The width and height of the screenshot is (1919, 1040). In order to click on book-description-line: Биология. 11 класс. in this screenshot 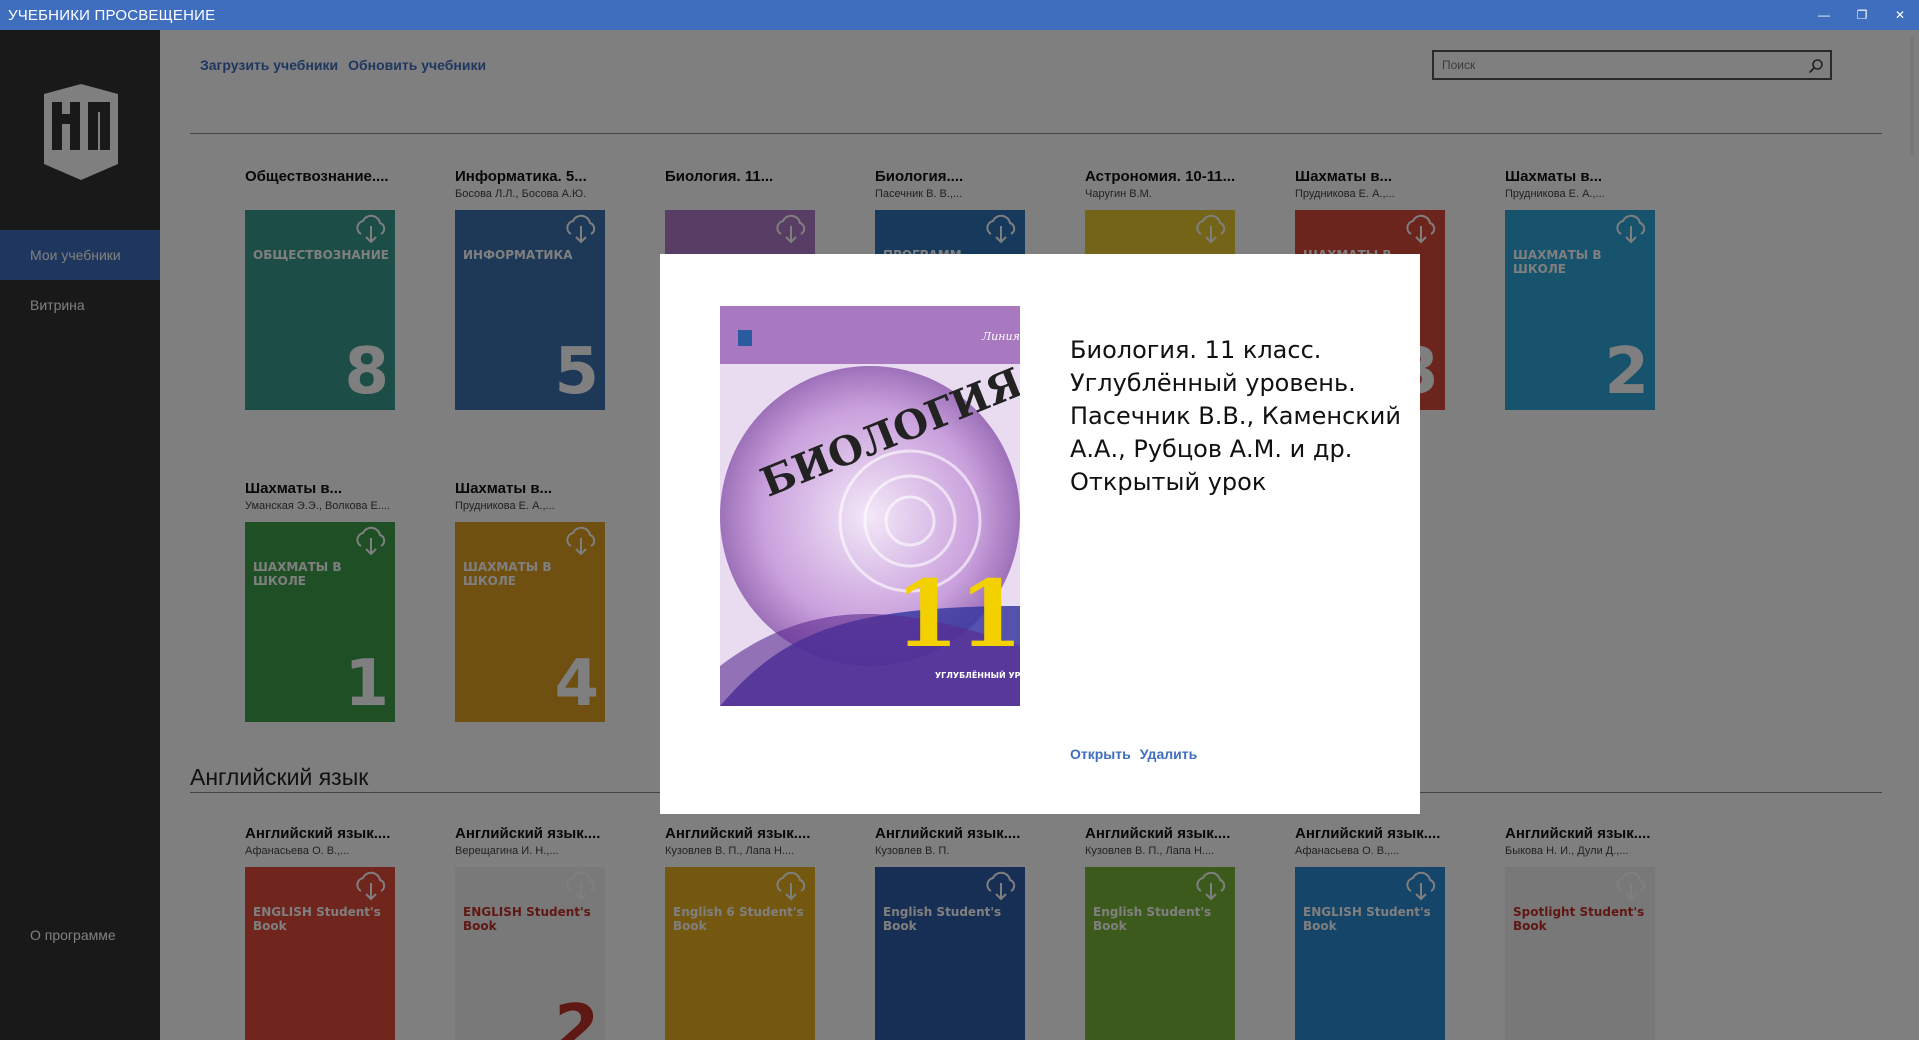, I will do `click(1196, 350)`.